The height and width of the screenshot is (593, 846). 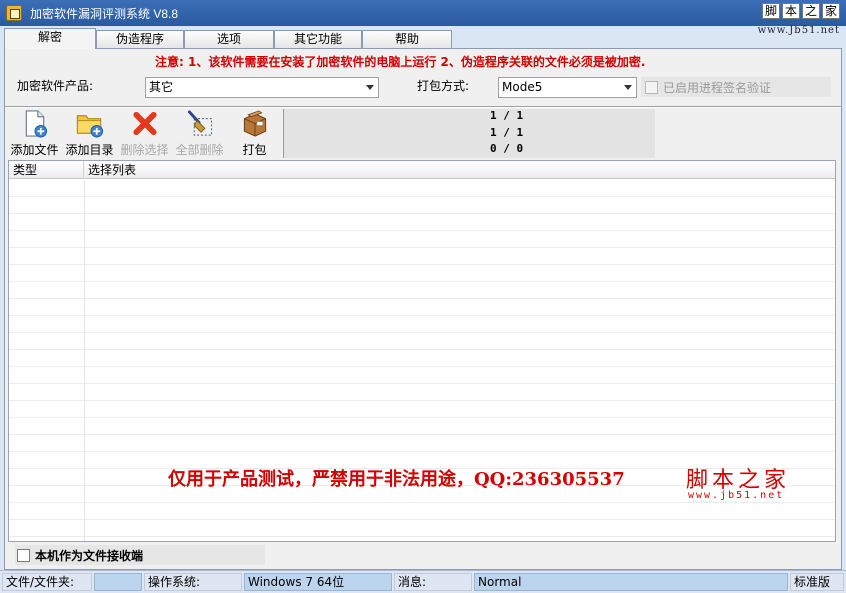 What do you see at coordinates (254, 150) in the screenshot?
I see `pack-label: 打包` at bounding box center [254, 150].